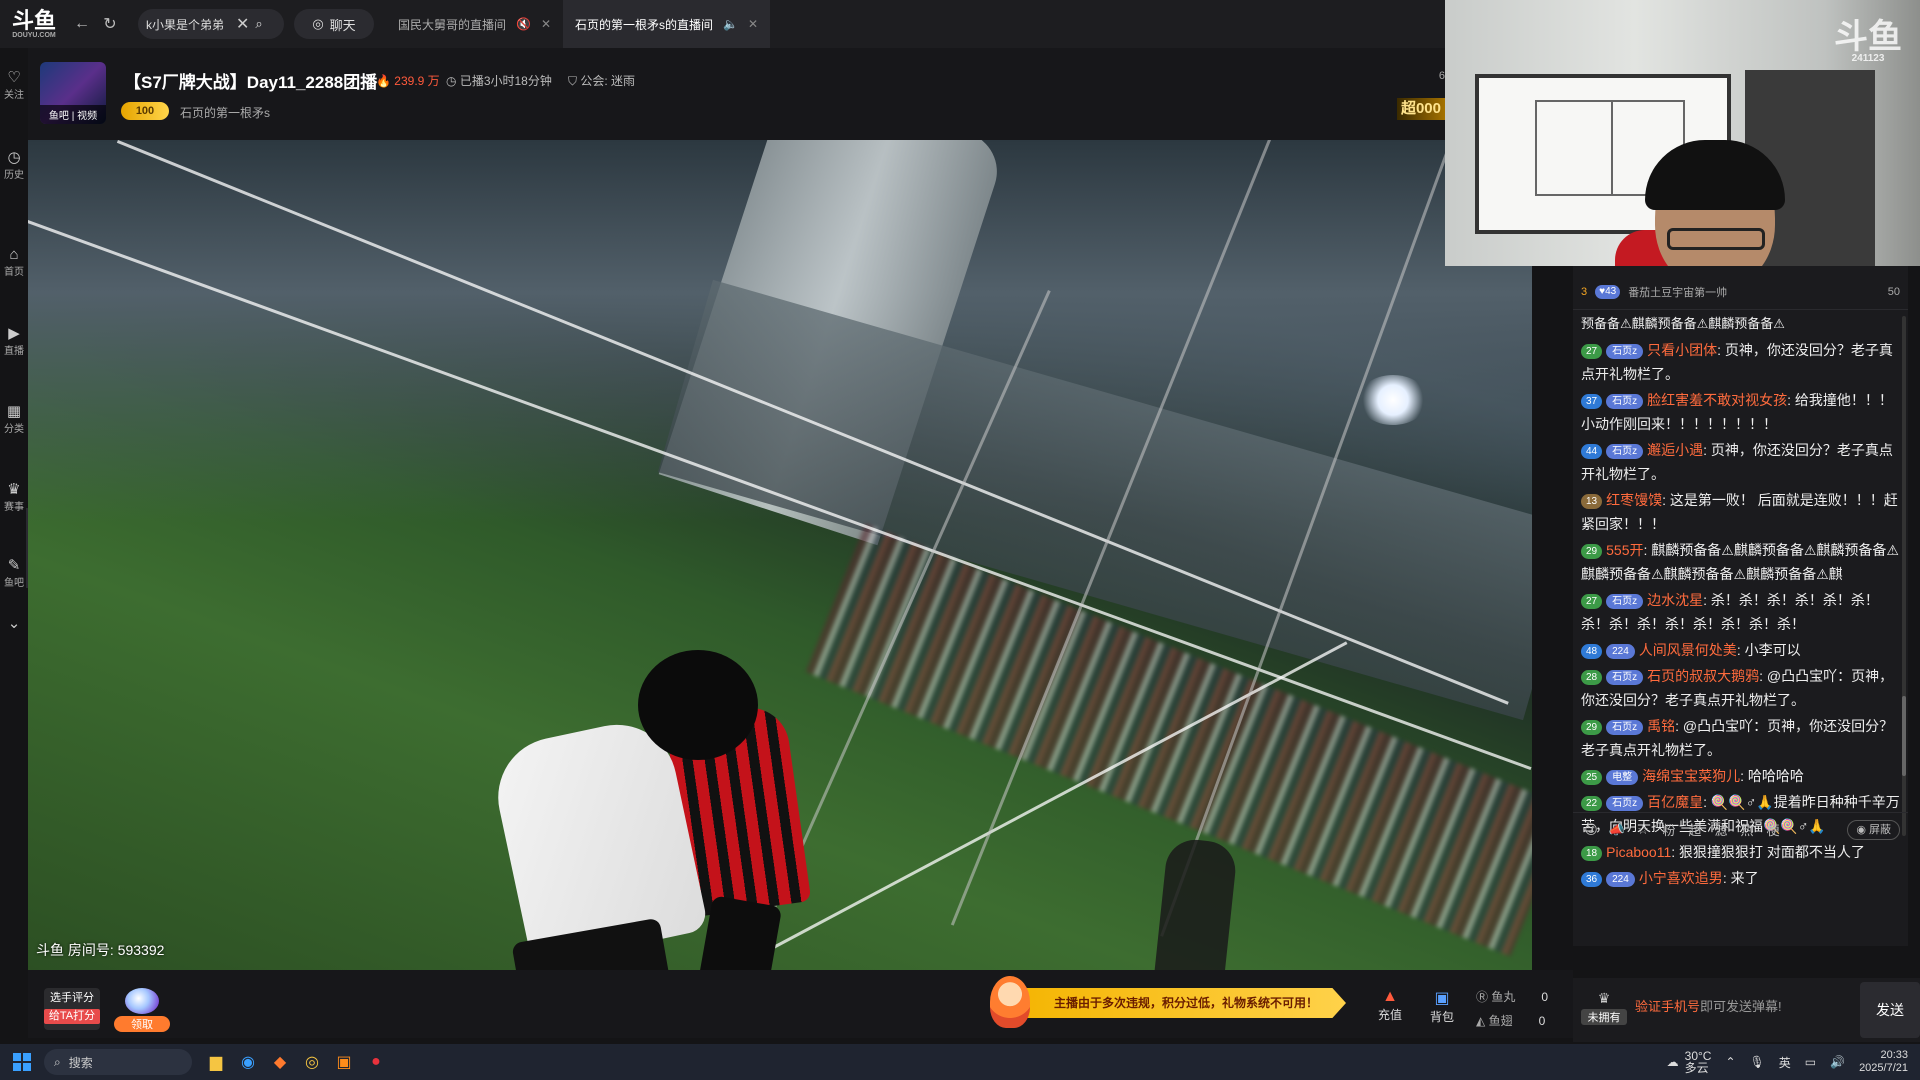  Describe the element at coordinates (1717, 400) in the screenshot. I see `chat-nickname: 脸红害羞不敢对视女孩` at that location.